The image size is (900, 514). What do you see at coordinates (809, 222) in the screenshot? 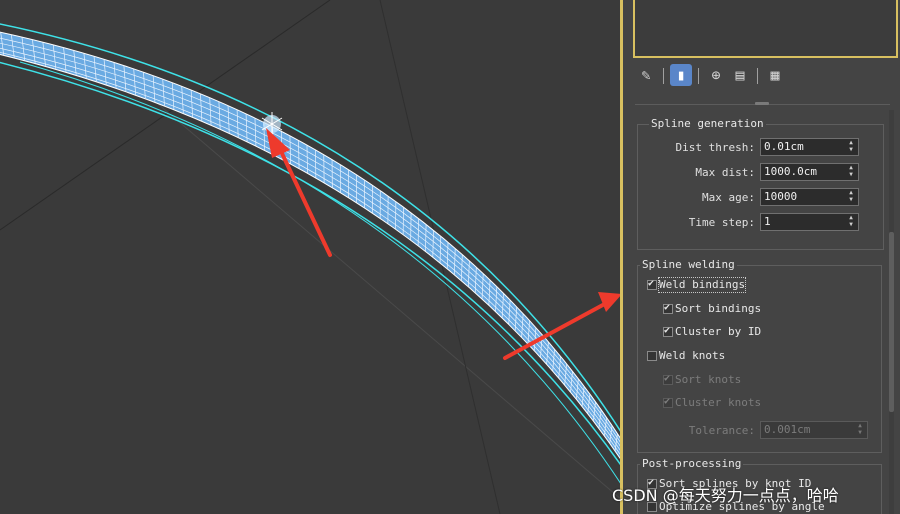
I see `time-step-spinner: 1 ▲ ▼` at bounding box center [809, 222].